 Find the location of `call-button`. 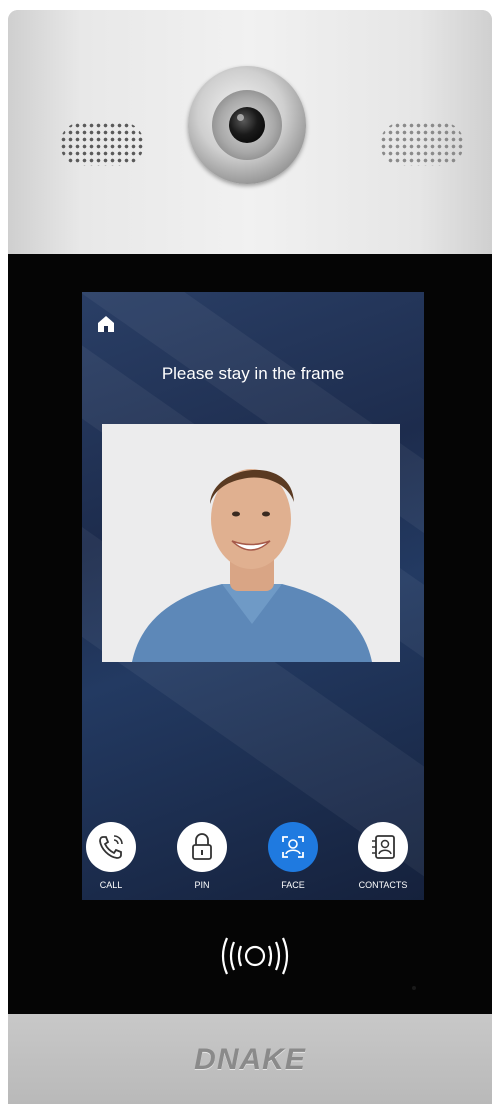

call-button is located at coordinates (111, 847).